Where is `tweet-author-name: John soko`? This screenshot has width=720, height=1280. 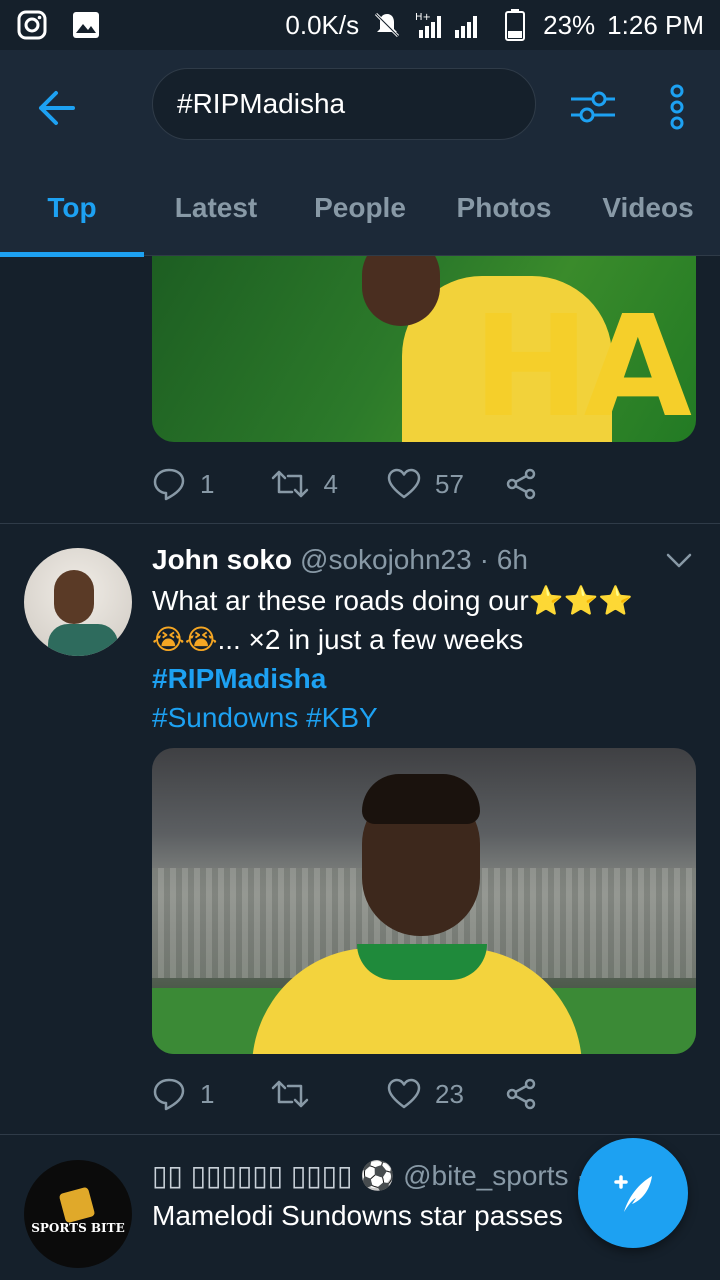 tweet-author-name: John soko is located at coordinates (222, 560).